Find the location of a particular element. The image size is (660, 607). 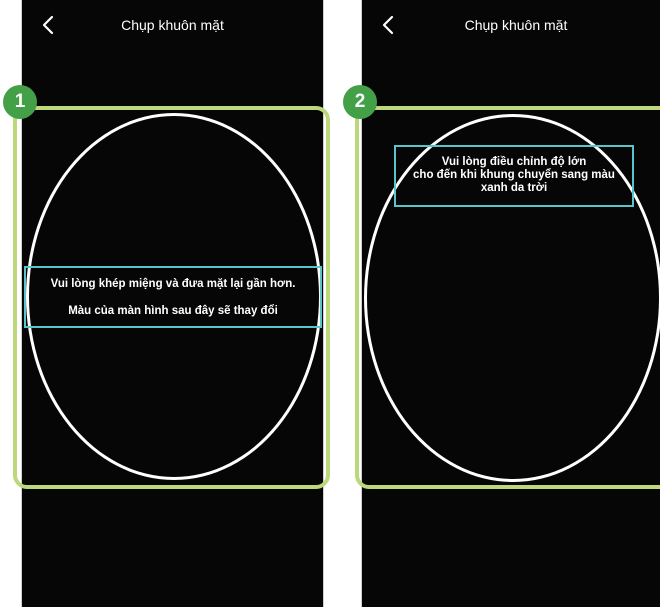

step-number-badge: 1 is located at coordinates (20, 102).